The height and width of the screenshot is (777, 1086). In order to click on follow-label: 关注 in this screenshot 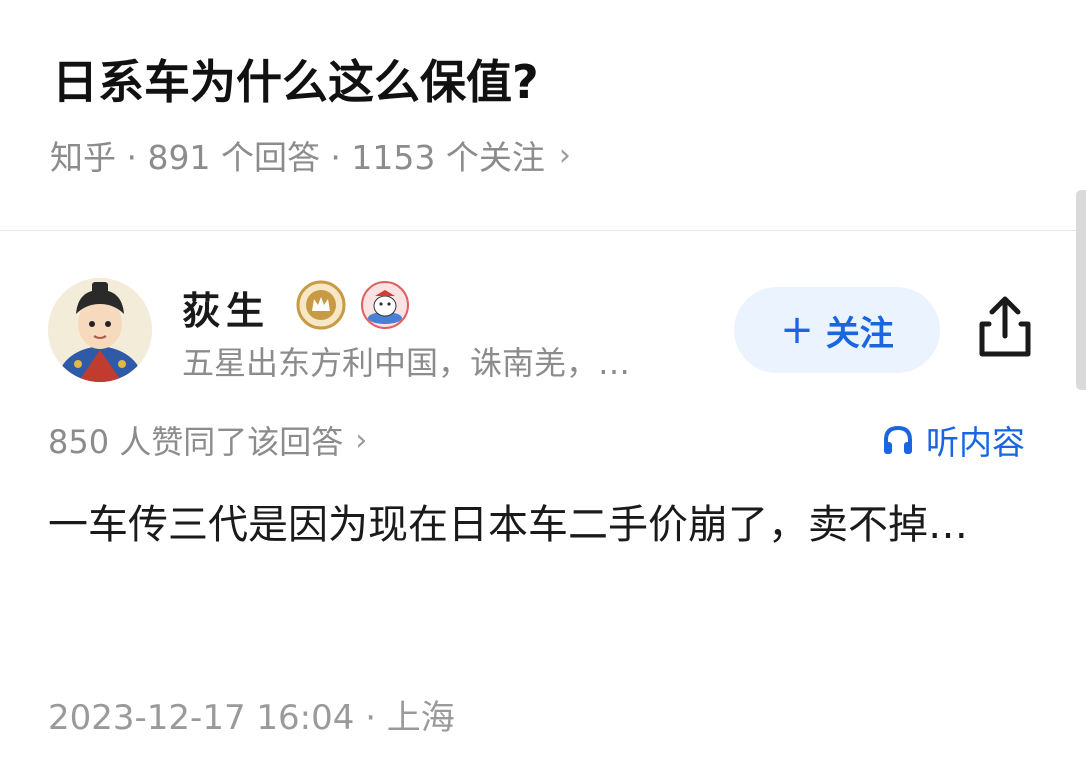, I will do `click(859, 333)`.